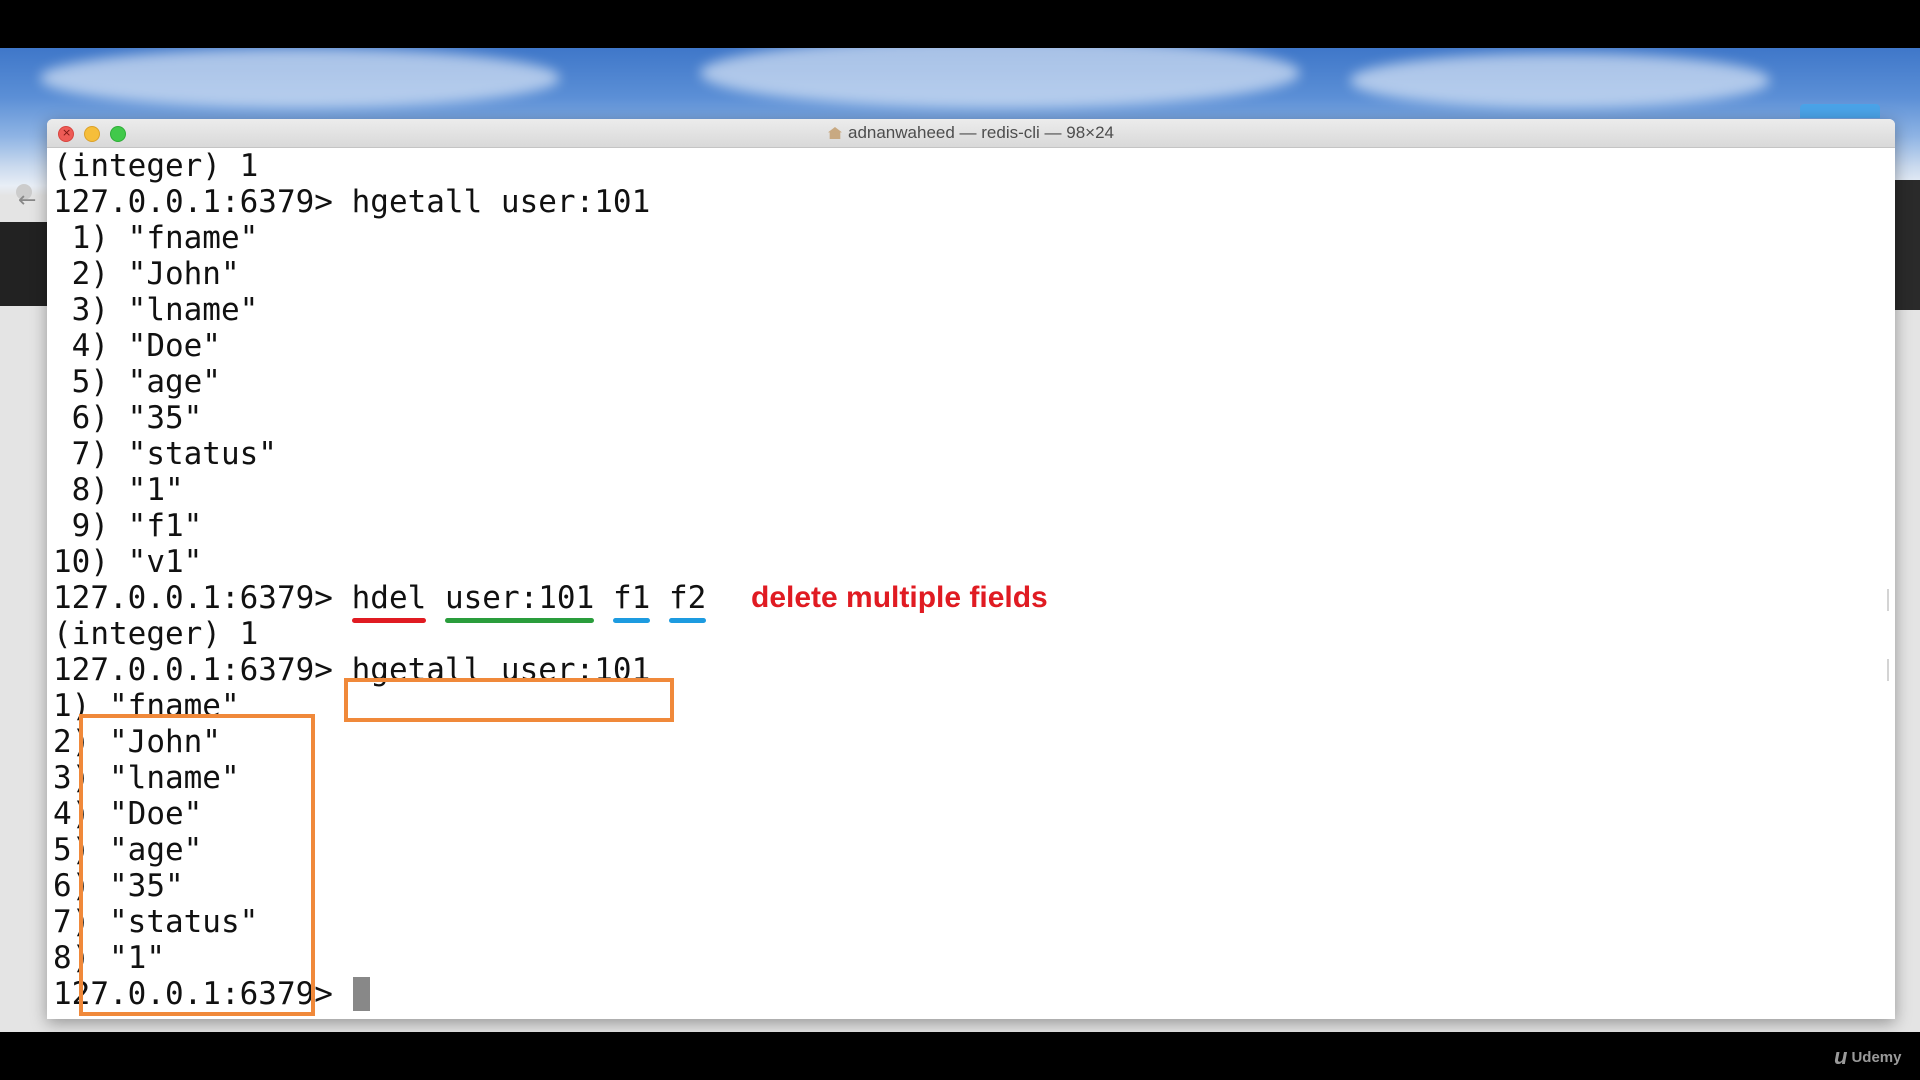 The width and height of the screenshot is (1920, 1080). Describe the element at coordinates (899, 597) in the screenshot. I see `annotation-note: delete multiple fields` at that location.